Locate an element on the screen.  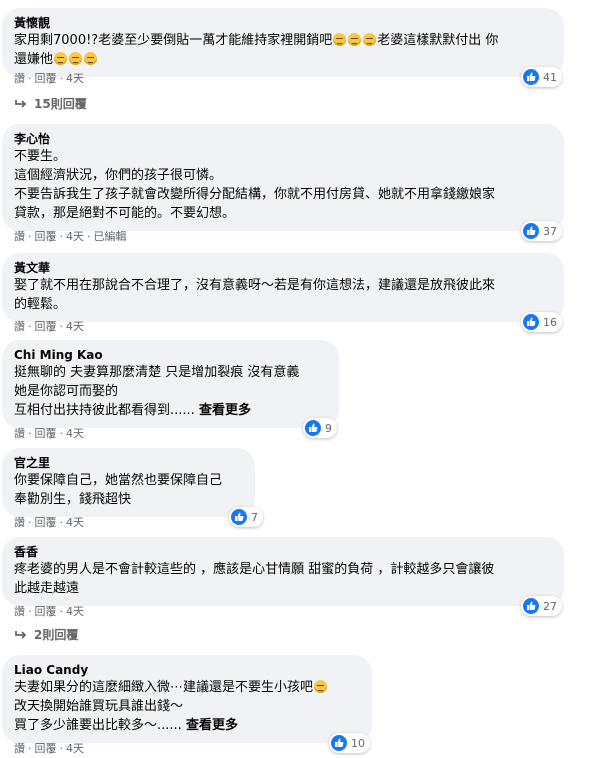
comment-line: 還嫌他 is located at coordinates (34, 59).